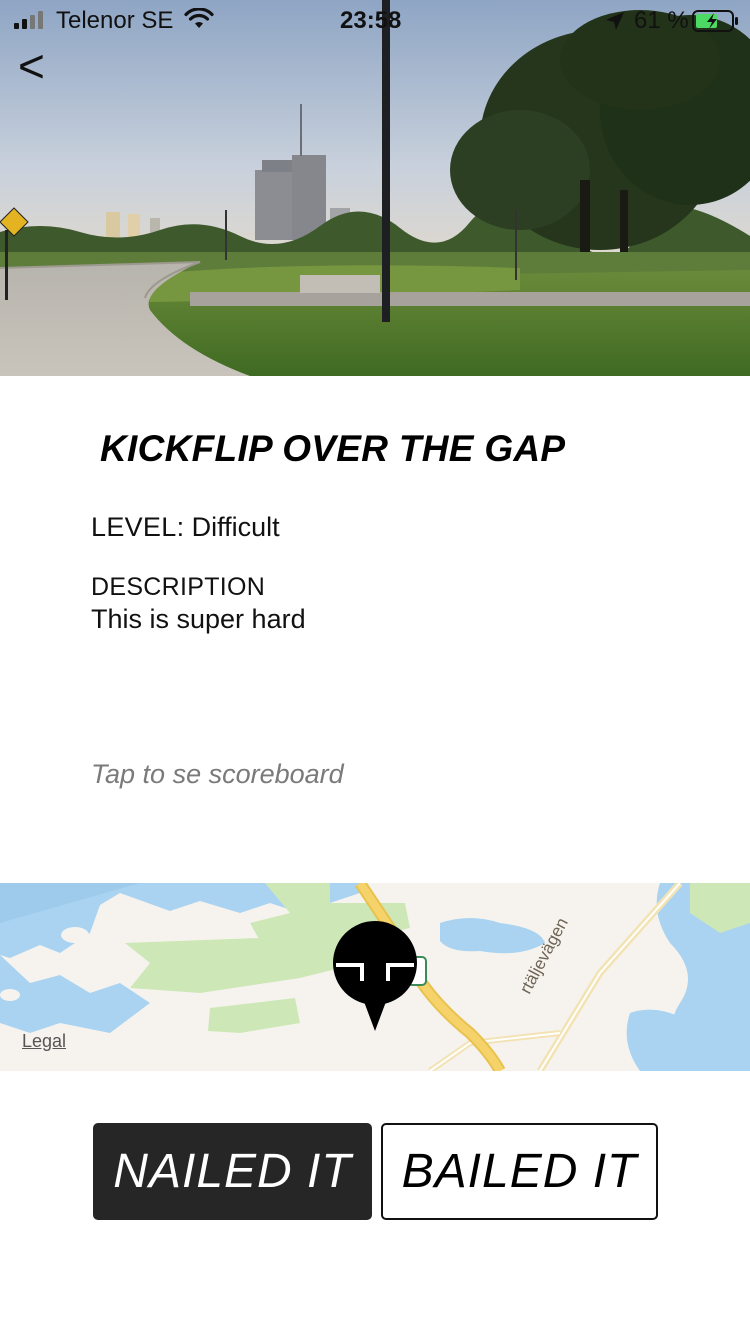 Image resolution: width=750 pixels, height=1334 pixels. I want to click on level-row: LEVEL: Difficult, so click(185, 527).